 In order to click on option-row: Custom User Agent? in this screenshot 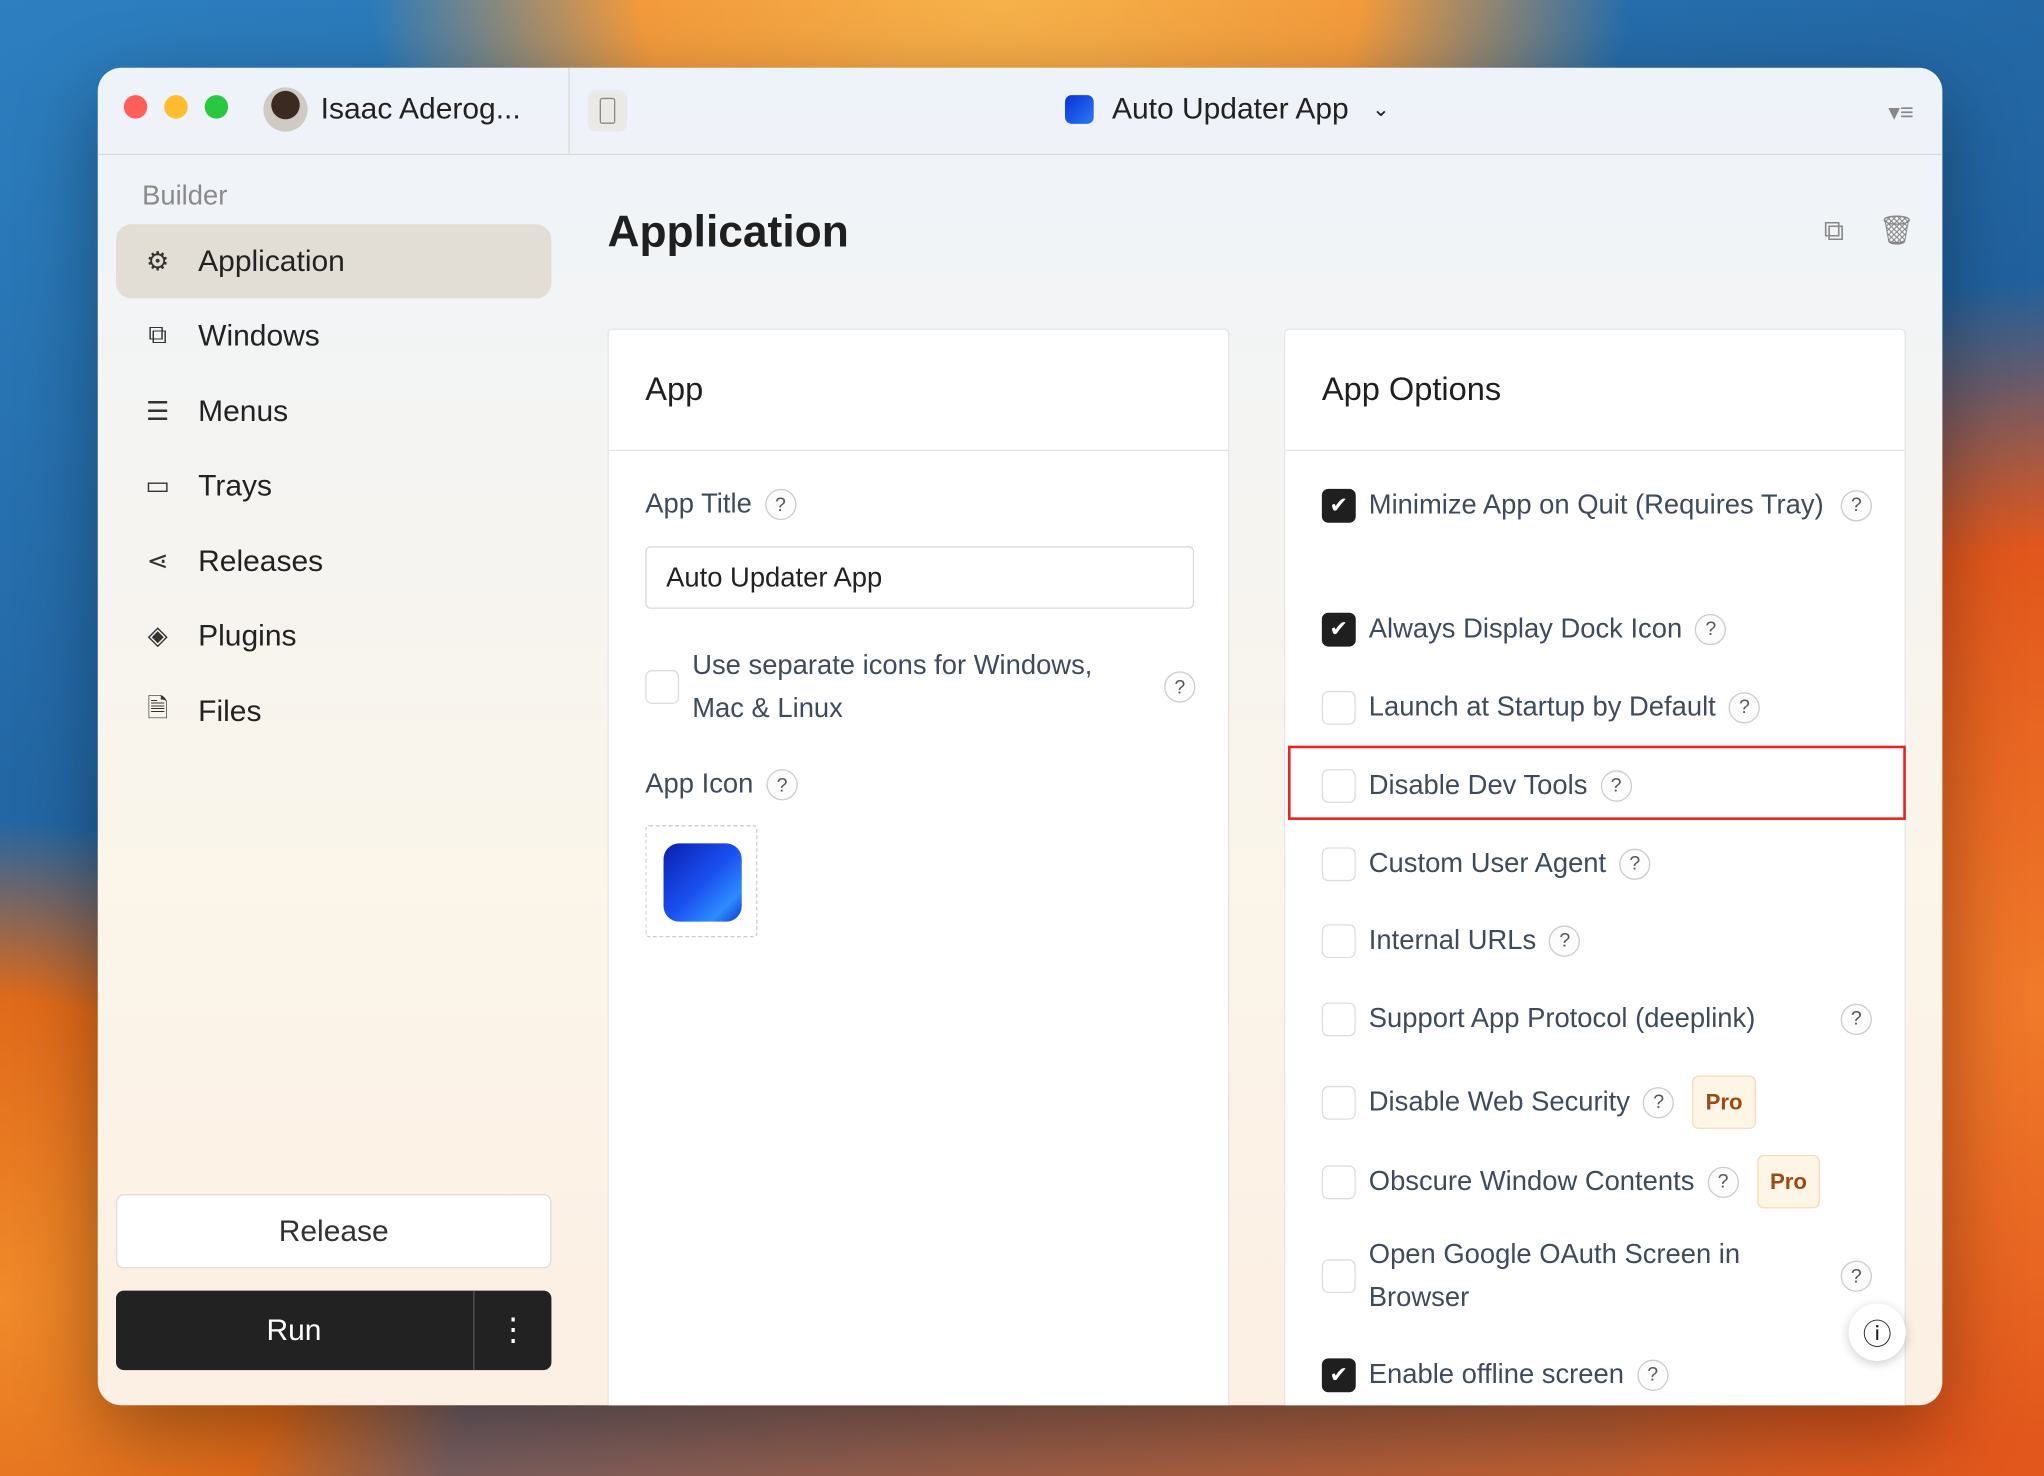, I will do `click(1596, 863)`.